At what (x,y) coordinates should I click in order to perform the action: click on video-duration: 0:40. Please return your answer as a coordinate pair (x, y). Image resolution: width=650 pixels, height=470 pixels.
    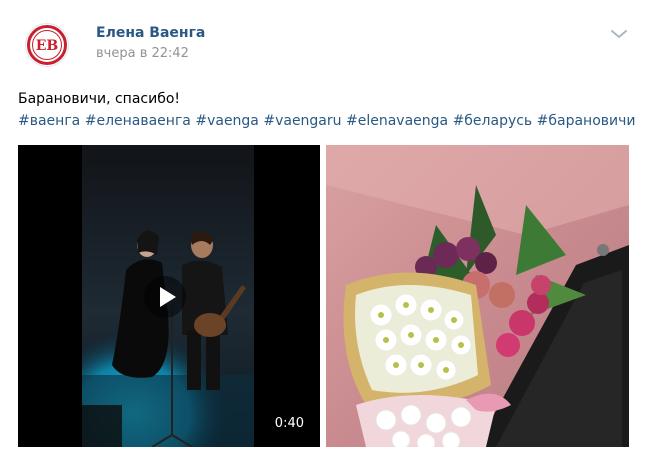
    Looking at the image, I should click on (289, 423).